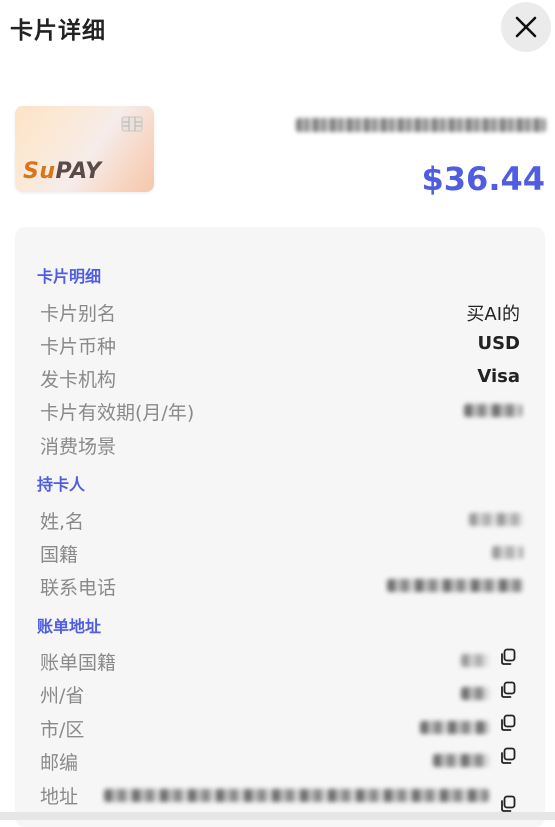 This screenshot has width=555, height=827. I want to click on row-label-expiry: 卡片有效期(月/年), so click(117, 413).